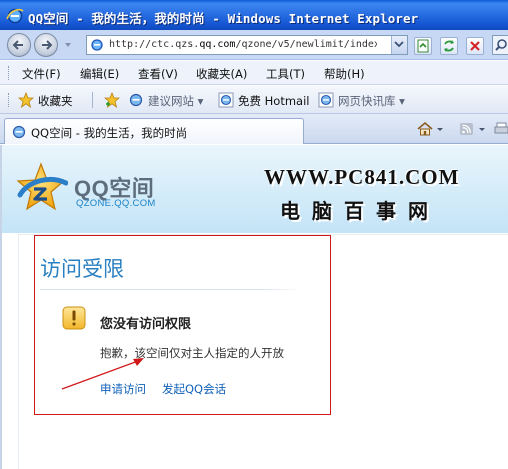 This screenshot has height=469, width=508. I want to click on title-divider, so click(171, 289).